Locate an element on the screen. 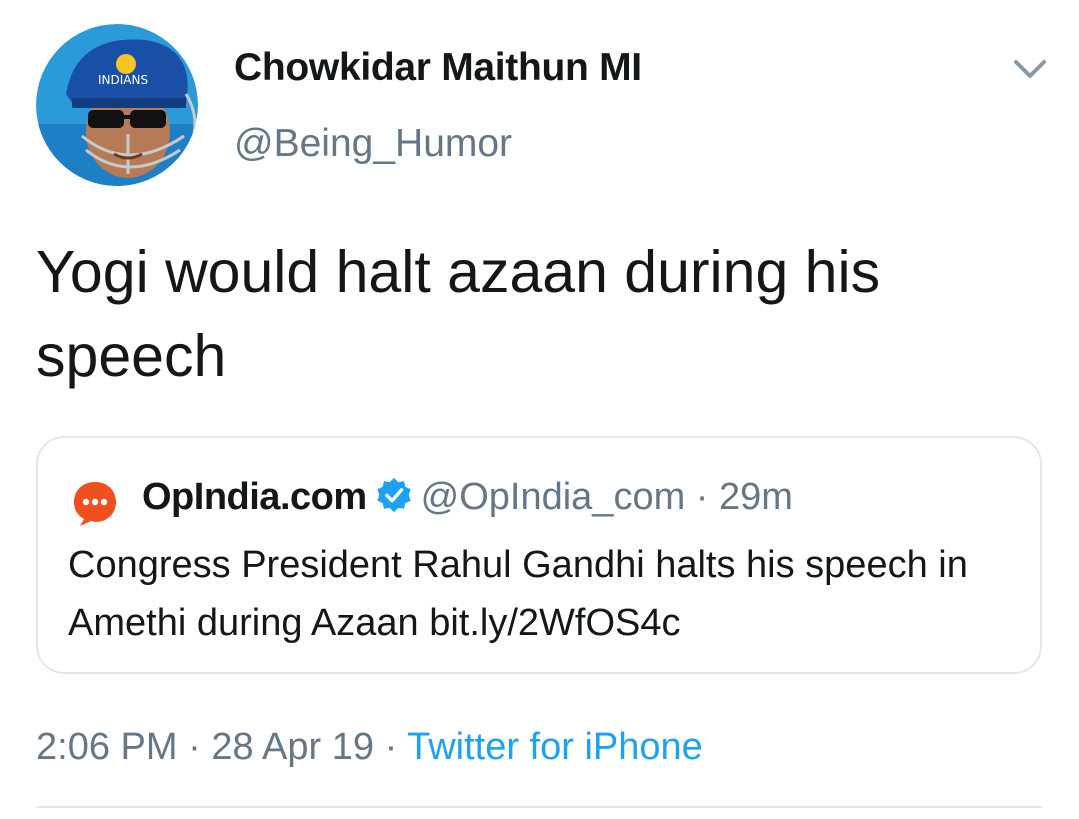 This screenshot has height=819, width=1079. author-avatar: INDIANS is located at coordinates (117, 105).